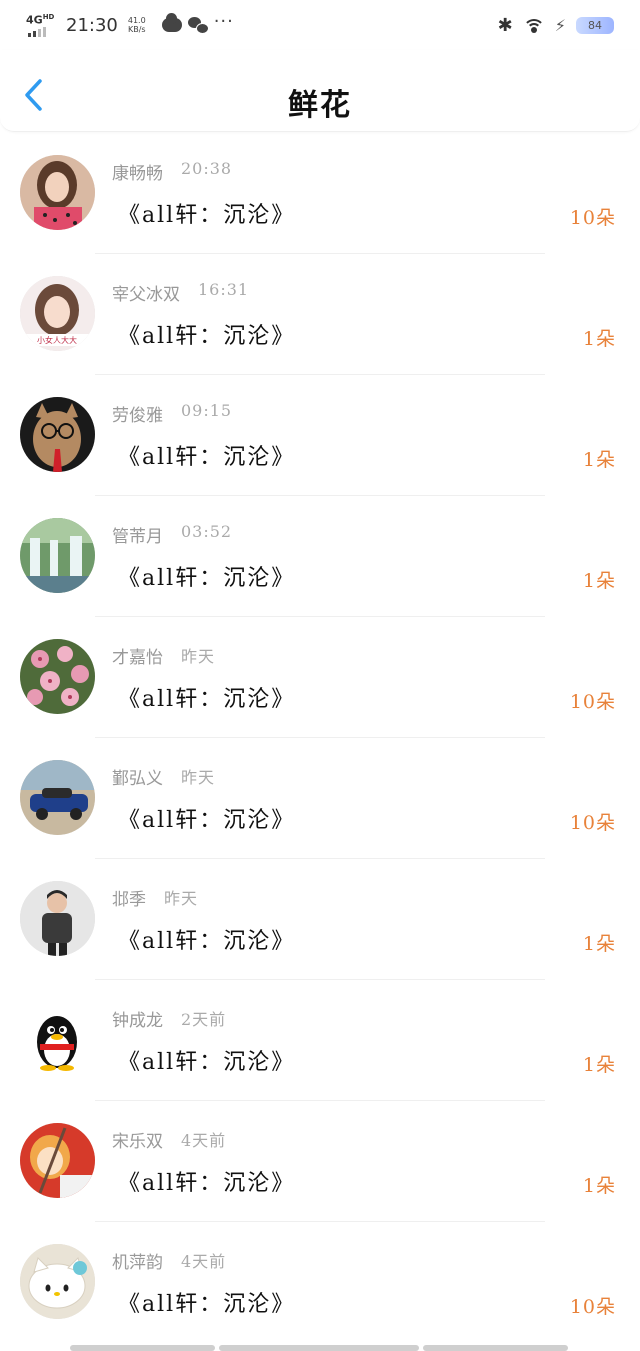  Describe the element at coordinates (533, 25) in the screenshot. I see `wifi-icon` at that location.